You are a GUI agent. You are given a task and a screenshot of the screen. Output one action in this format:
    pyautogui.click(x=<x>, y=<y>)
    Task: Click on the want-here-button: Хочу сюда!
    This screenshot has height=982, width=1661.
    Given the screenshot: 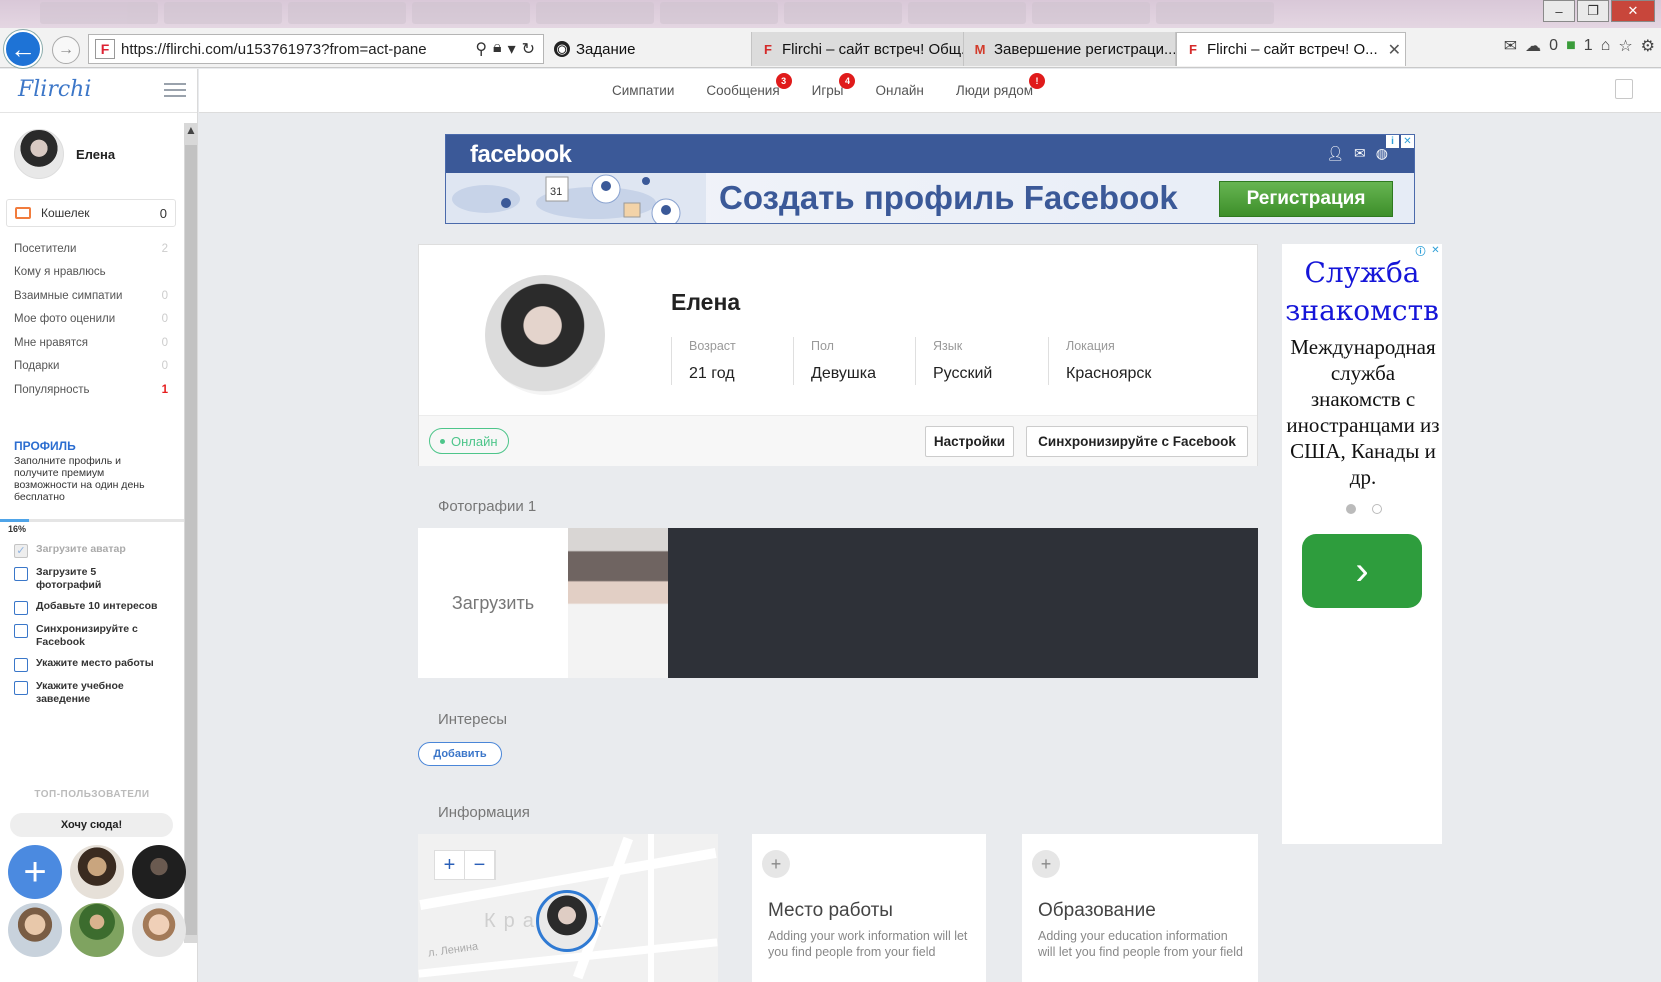 What is the action you would take?
    pyautogui.click(x=91, y=825)
    